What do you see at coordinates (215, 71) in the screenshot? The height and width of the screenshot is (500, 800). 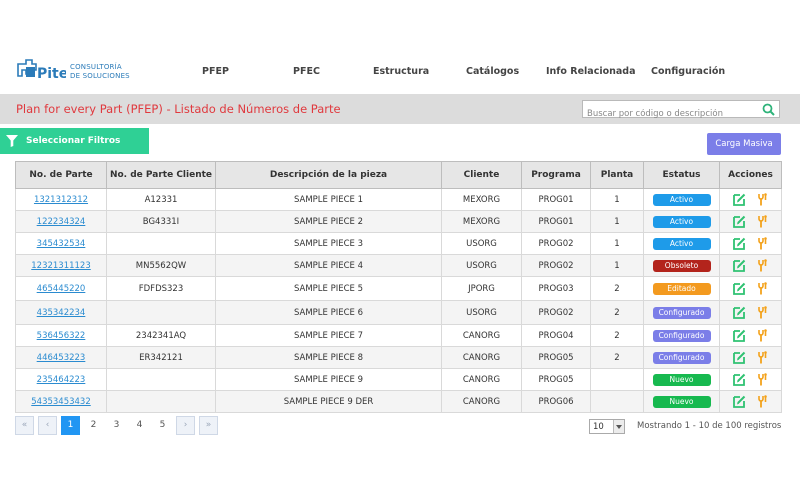 I see `nav-item-pfep: PFEP` at bounding box center [215, 71].